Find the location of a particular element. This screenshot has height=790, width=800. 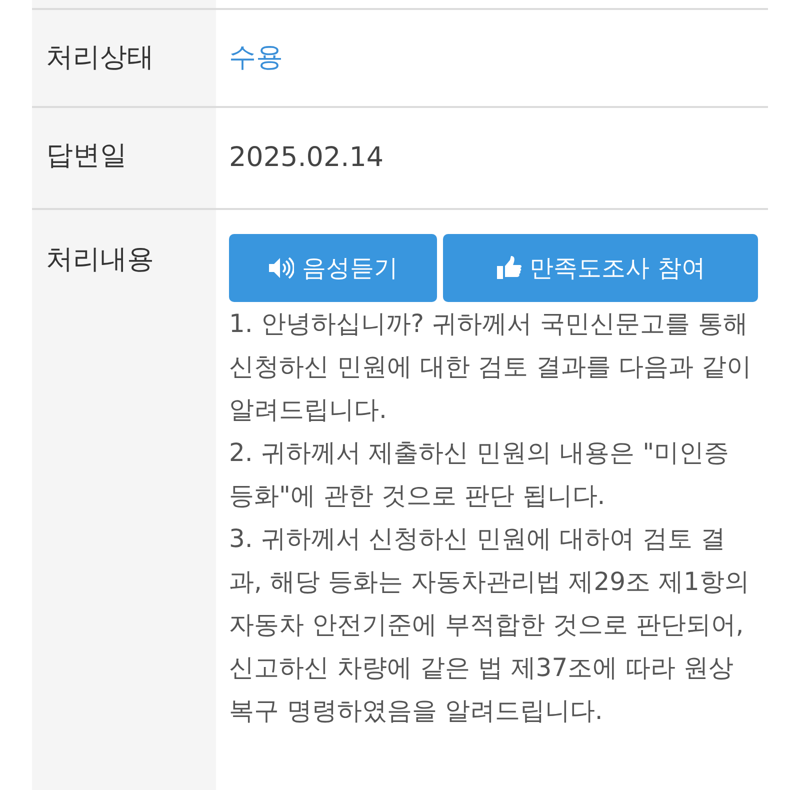

listen-button: 음성듣기 is located at coordinates (333, 268).